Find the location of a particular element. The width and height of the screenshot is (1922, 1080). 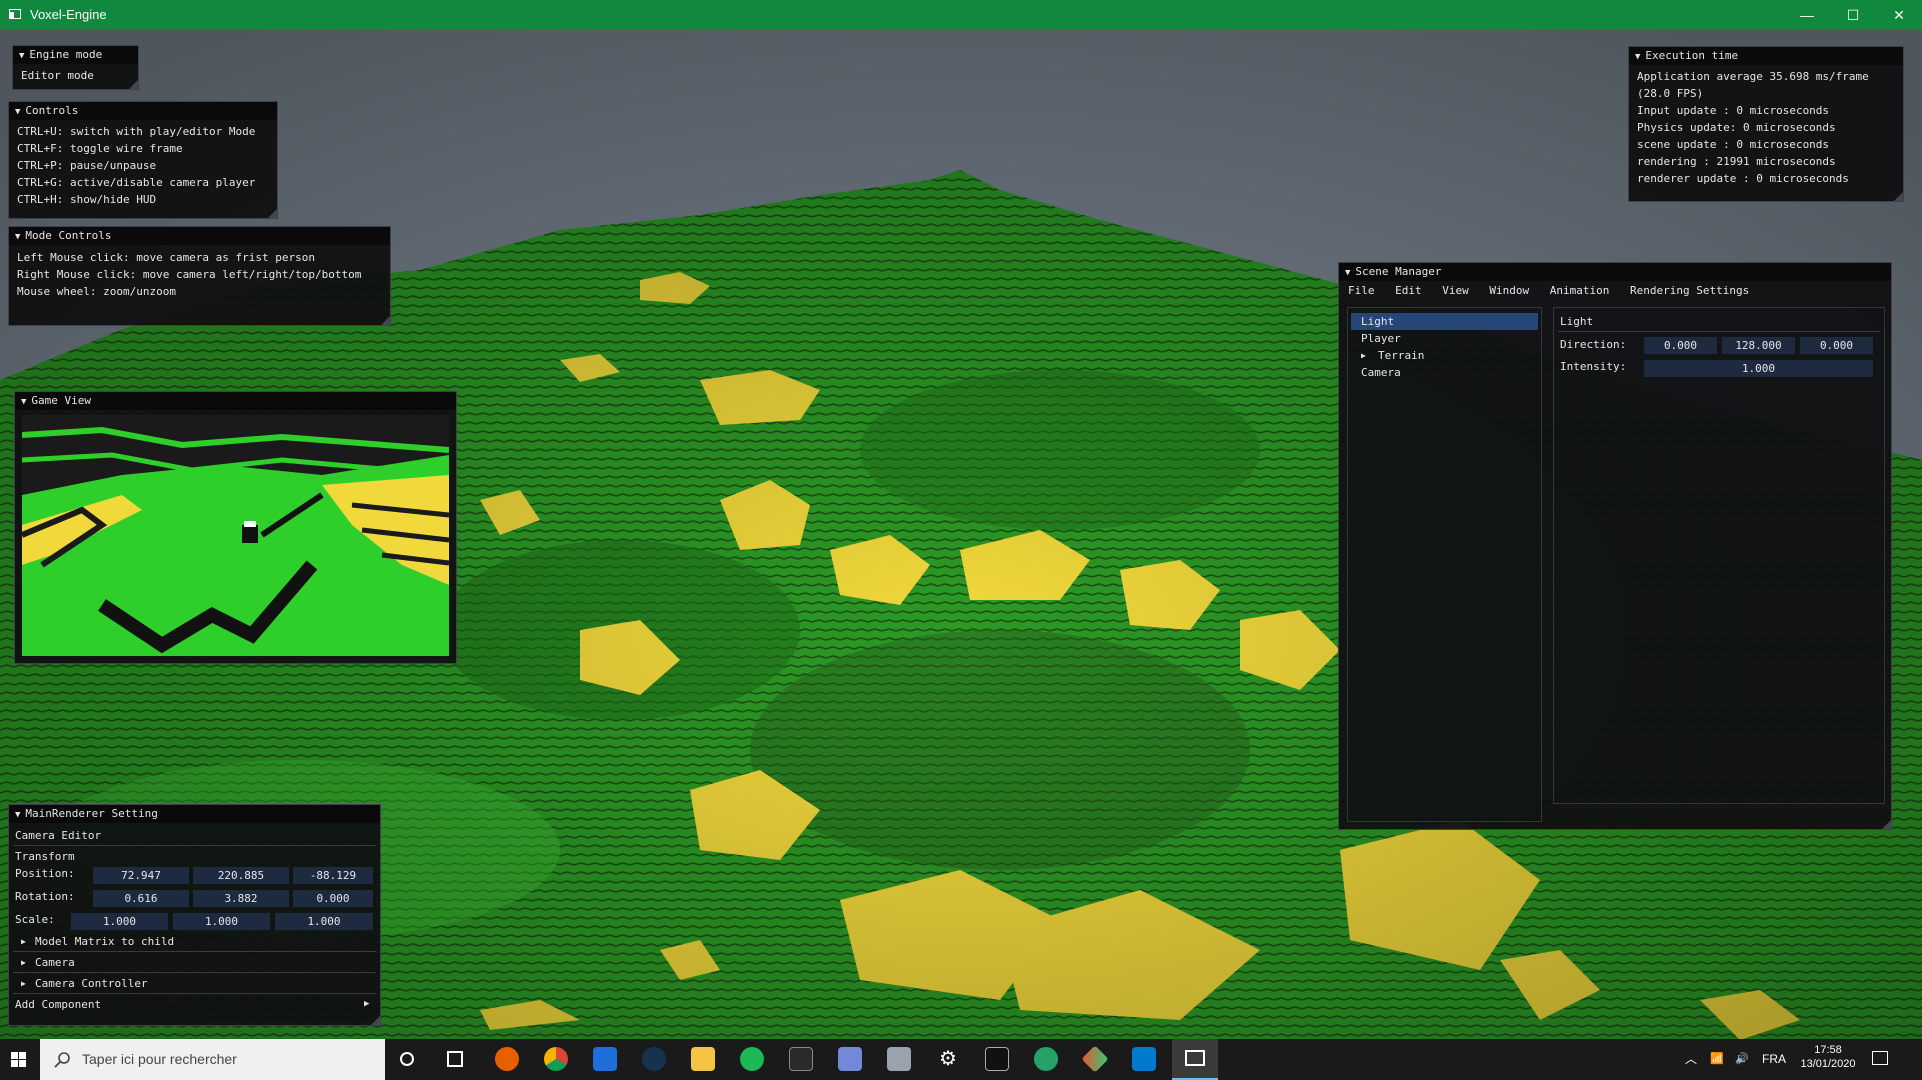

execution-time-line: scene update : 0 microseconds is located at coordinates (1733, 144).